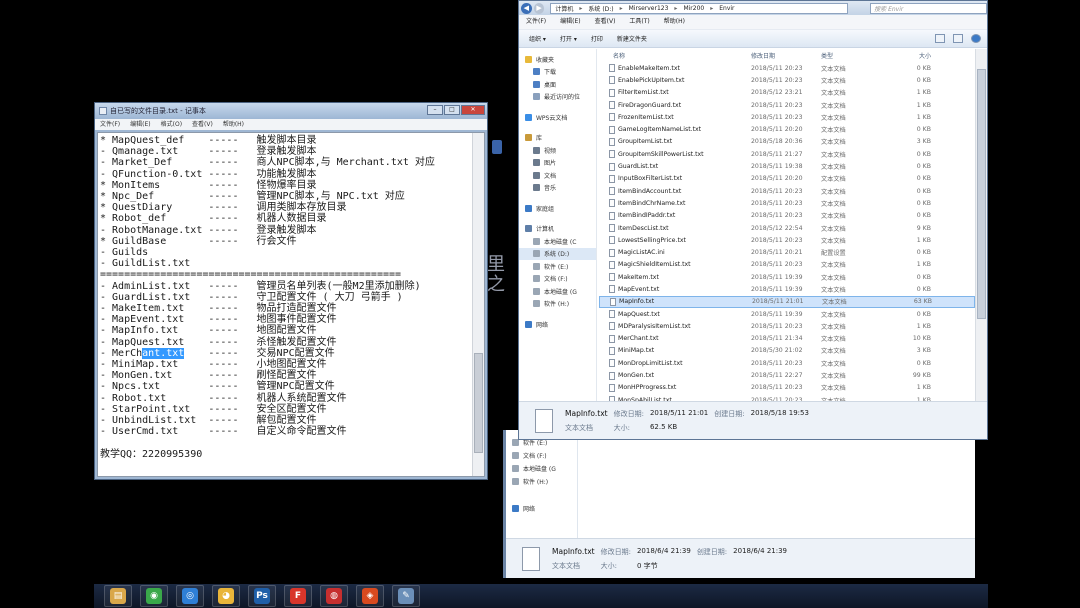 The width and height of the screenshot is (1080, 608). What do you see at coordinates (557, 84) in the screenshot?
I see `nav-item: 桌面` at bounding box center [557, 84].